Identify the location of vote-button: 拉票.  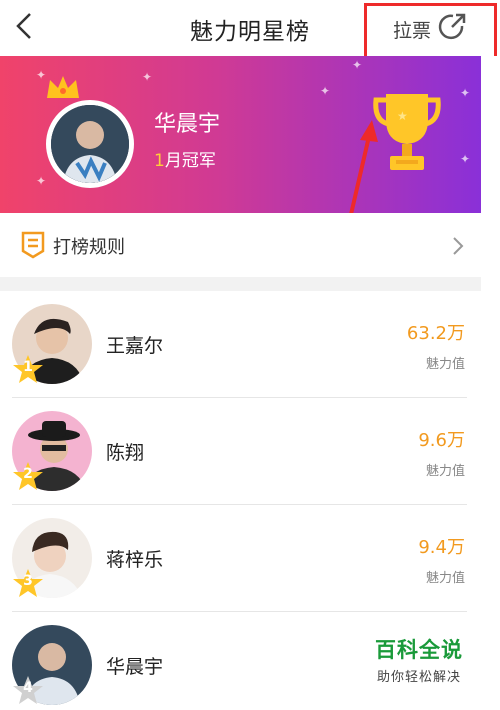
(412, 29).